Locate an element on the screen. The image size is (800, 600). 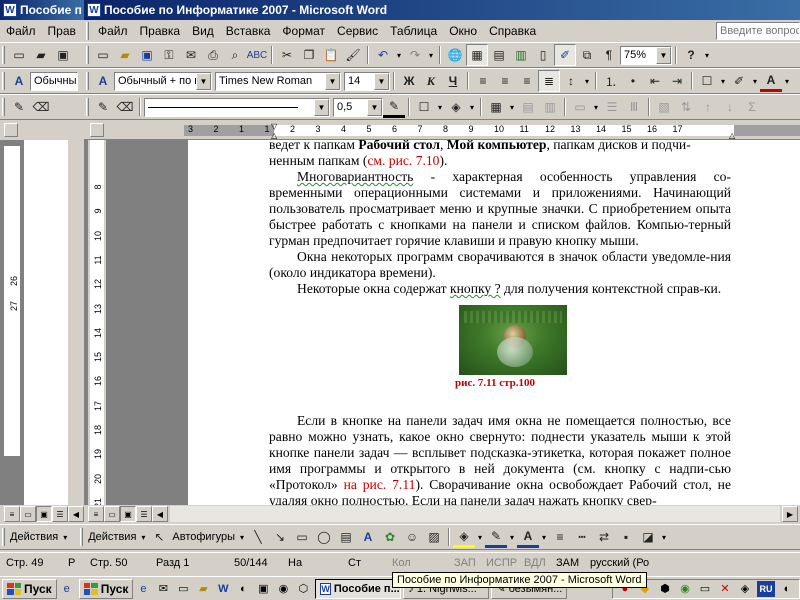
draw-table-pencil-icon: ✎ is located at coordinates (103, 107).